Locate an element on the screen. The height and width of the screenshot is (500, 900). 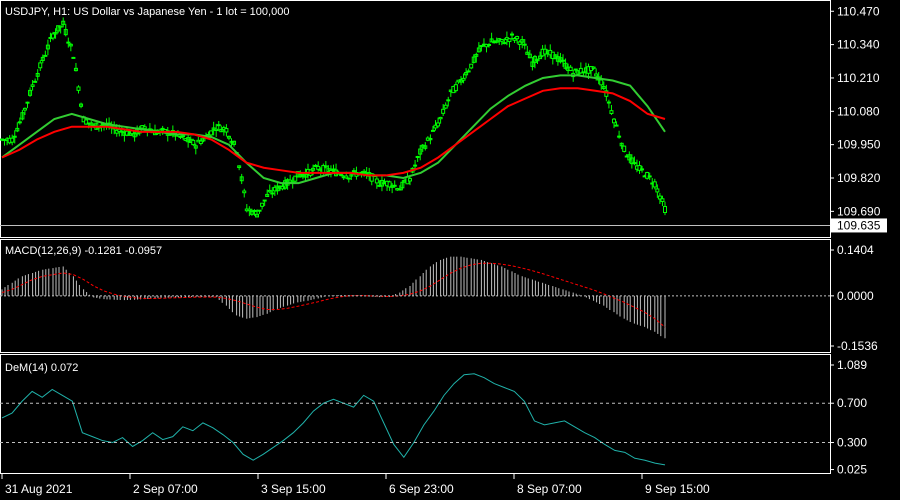
dem-tick-label: 0.700 is located at coordinates (852, 403).